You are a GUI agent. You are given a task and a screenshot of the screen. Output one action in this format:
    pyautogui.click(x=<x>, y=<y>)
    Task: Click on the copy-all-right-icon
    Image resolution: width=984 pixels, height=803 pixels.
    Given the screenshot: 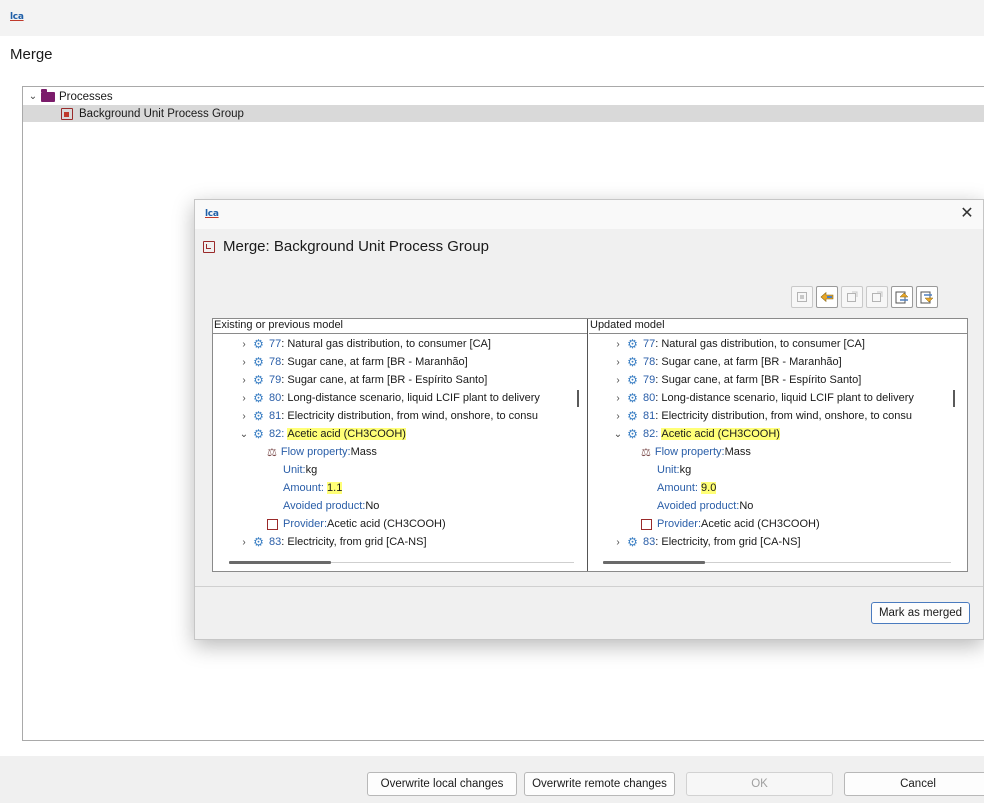 What is the action you would take?
    pyautogui.click(x=852, y=297)
    